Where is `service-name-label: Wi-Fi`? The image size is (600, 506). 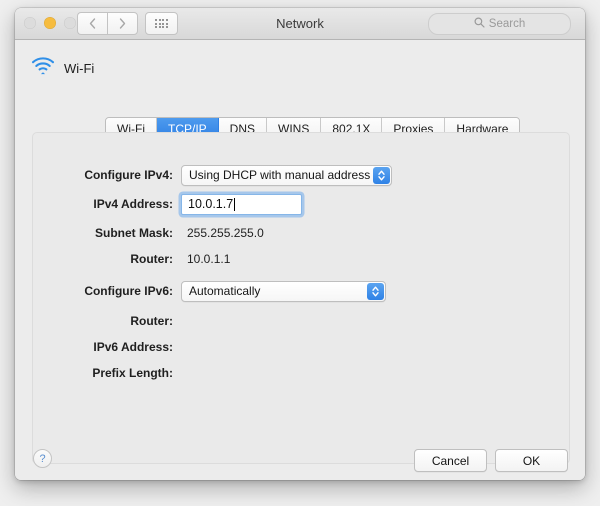
service-name-label: Wi-Fi is located at coordinates (79, 68).